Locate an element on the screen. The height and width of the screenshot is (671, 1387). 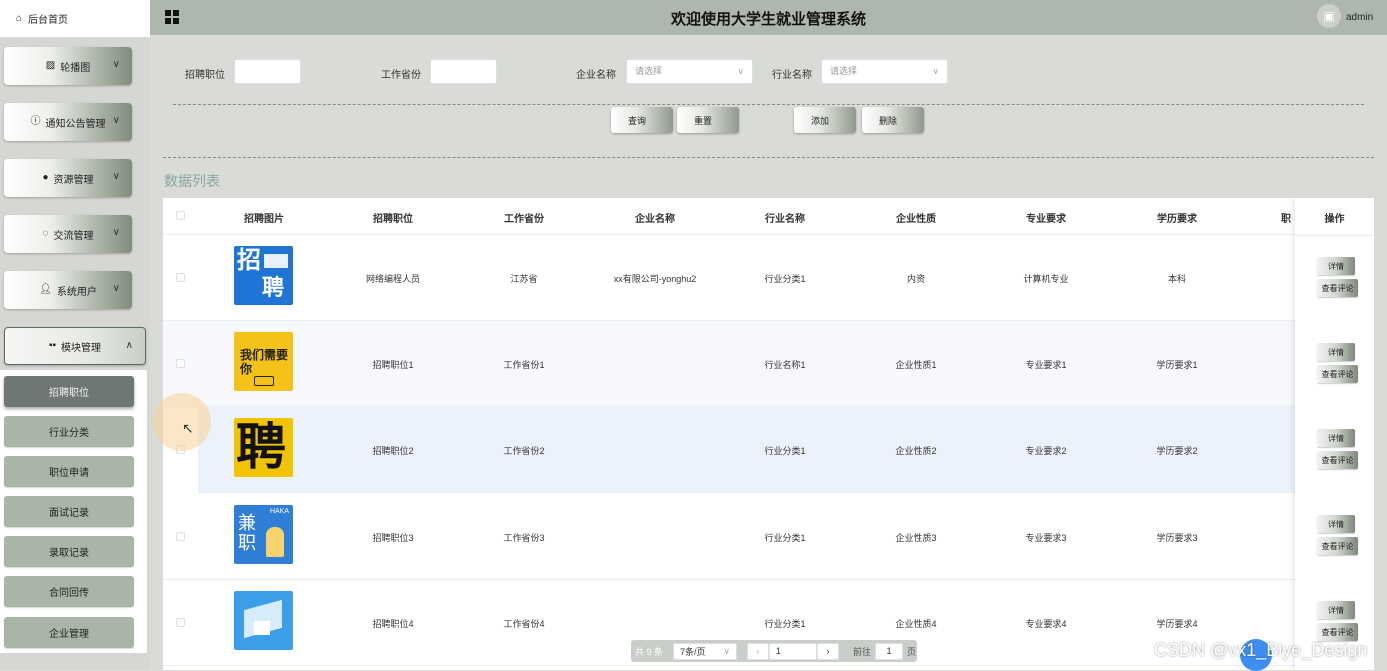
sidebar-menu-users: 👤︎ 系统用户 ∨ is located at coordinates (68, 290).